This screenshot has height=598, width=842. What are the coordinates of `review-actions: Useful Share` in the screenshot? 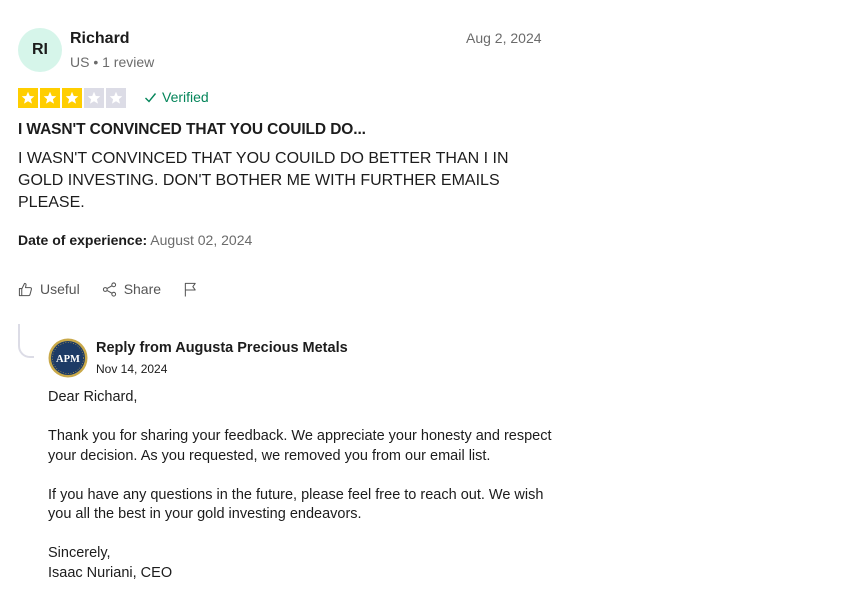 It's located at (119, 289).